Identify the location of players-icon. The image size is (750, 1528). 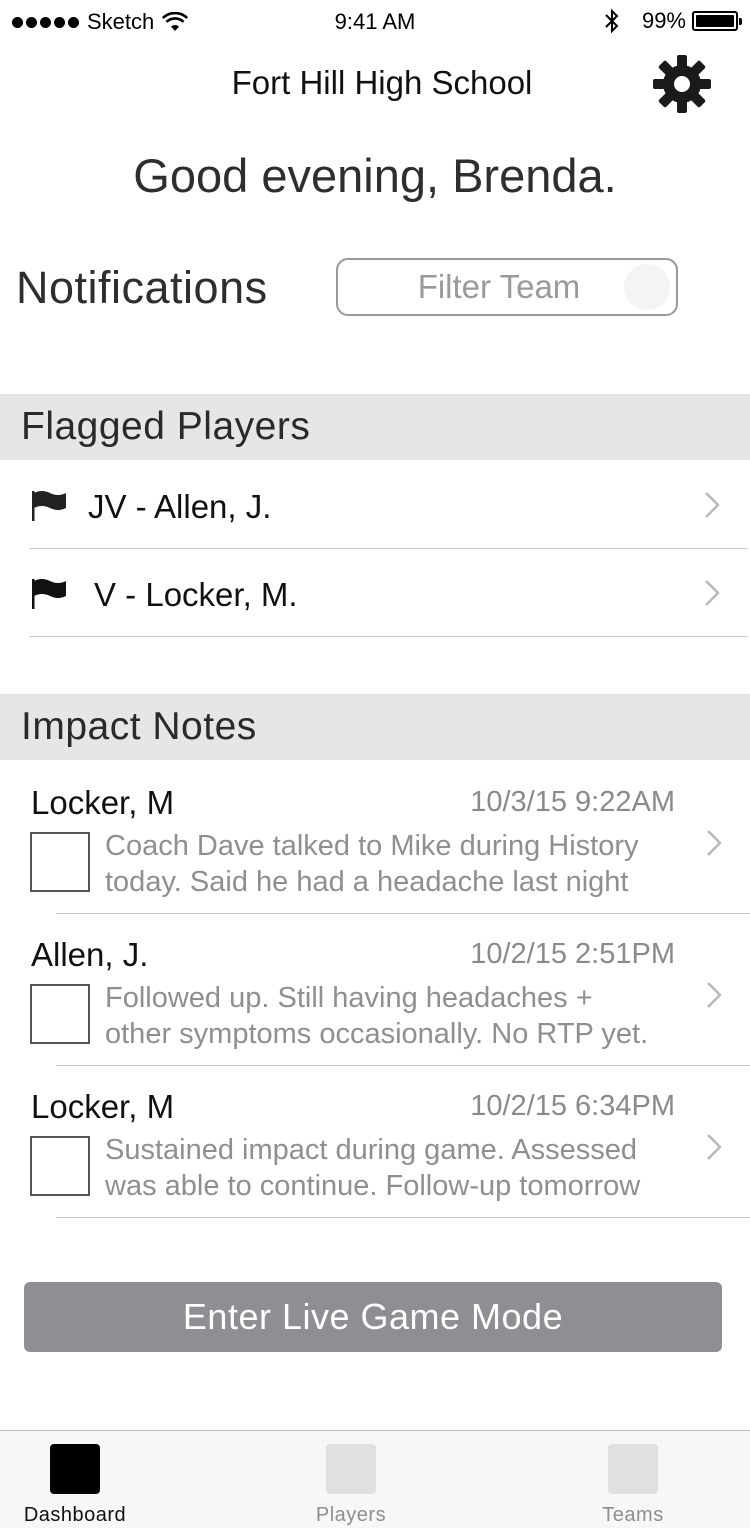
(351, 1469).